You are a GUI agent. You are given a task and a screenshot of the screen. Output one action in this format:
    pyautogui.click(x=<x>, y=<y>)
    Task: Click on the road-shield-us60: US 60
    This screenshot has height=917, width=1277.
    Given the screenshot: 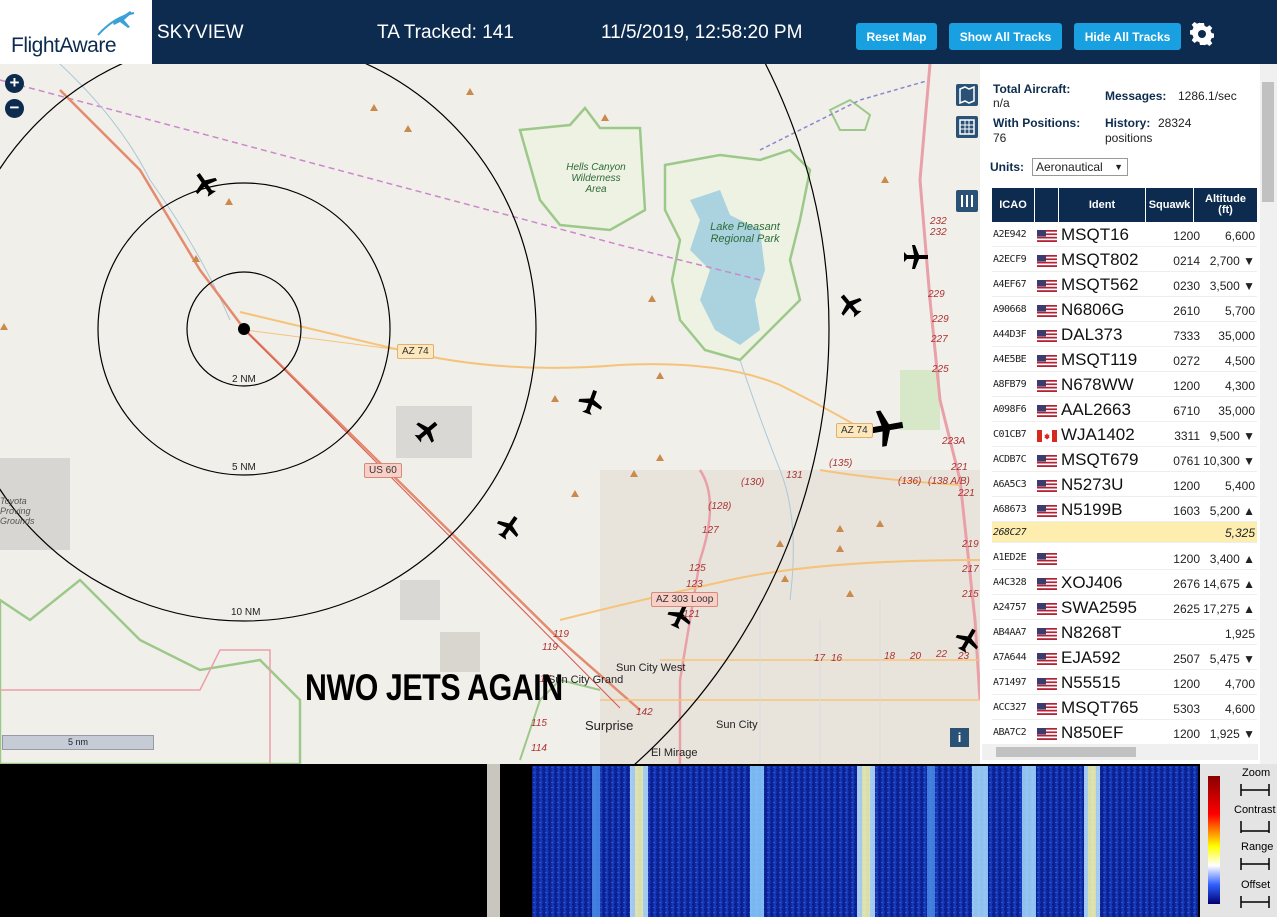 What is the action you would take?
    pyautogui.click(x=383, y=470)
    